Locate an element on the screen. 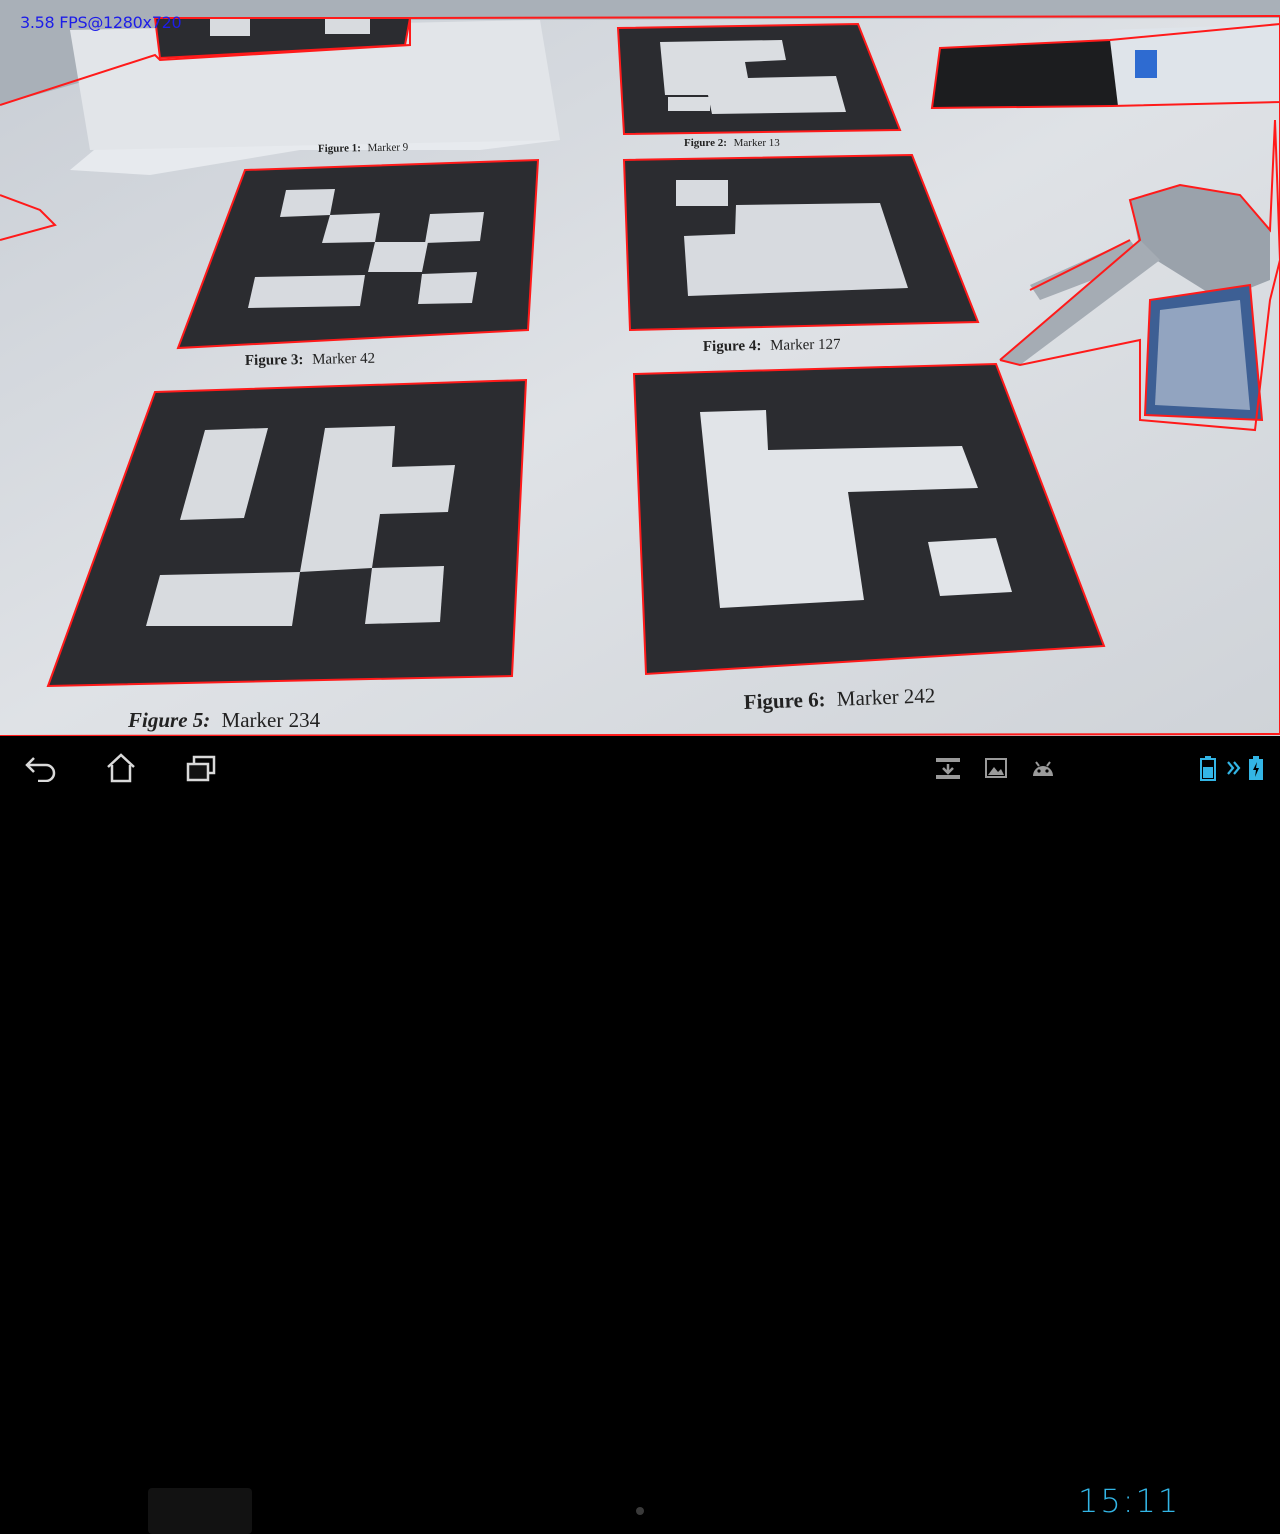 This screenshot has height=1534, width=1280. back-button is located at coordinates (41, 768).